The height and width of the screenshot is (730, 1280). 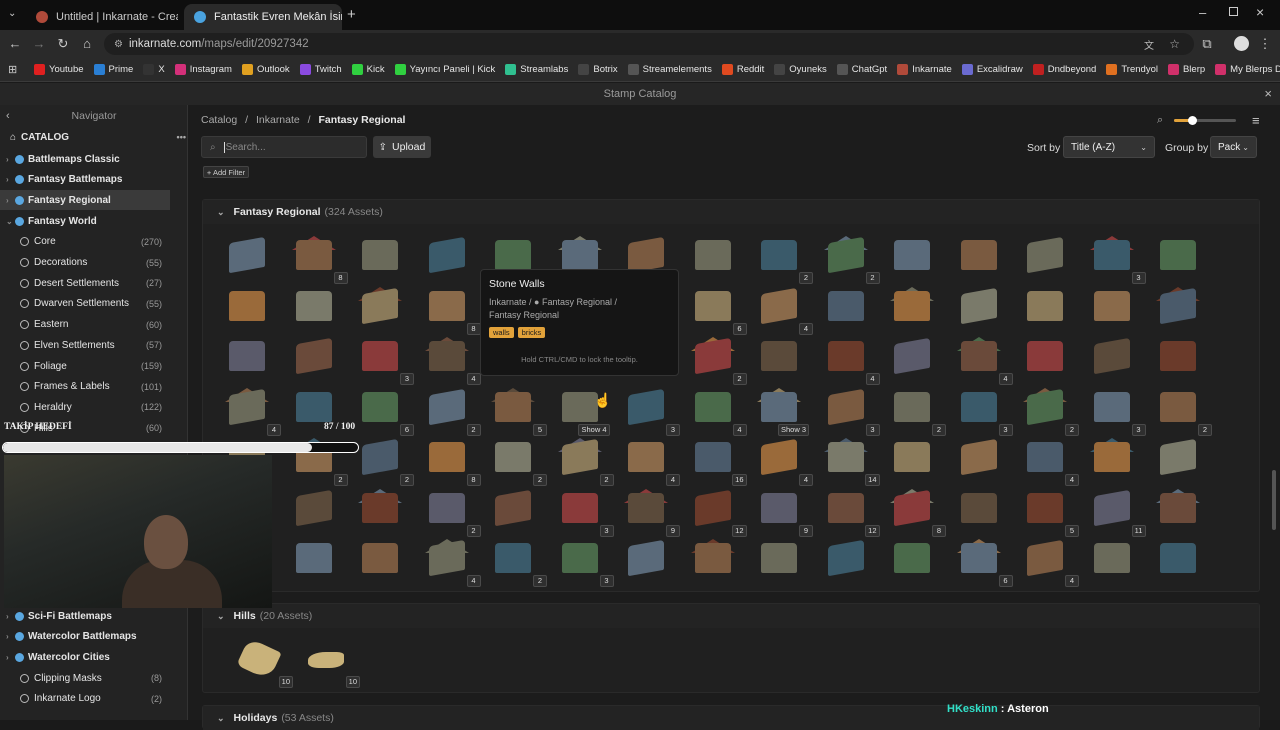 What do you see at coordinates (1265, 44) in the screenshot?
I see `menu-kebab-icon: ⋮` at bounding box center [1265, 44].